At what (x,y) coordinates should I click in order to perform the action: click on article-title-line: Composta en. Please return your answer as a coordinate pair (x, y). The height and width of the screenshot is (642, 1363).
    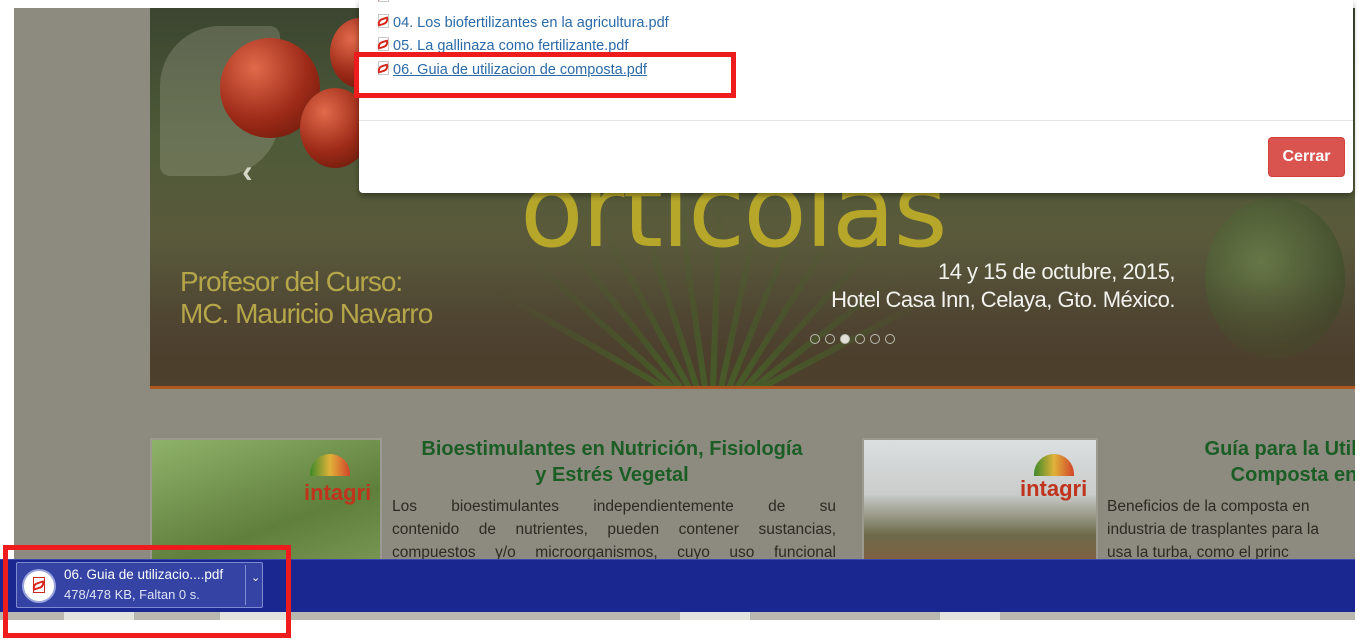
    Looking at the image, I should click on (1292, 475).